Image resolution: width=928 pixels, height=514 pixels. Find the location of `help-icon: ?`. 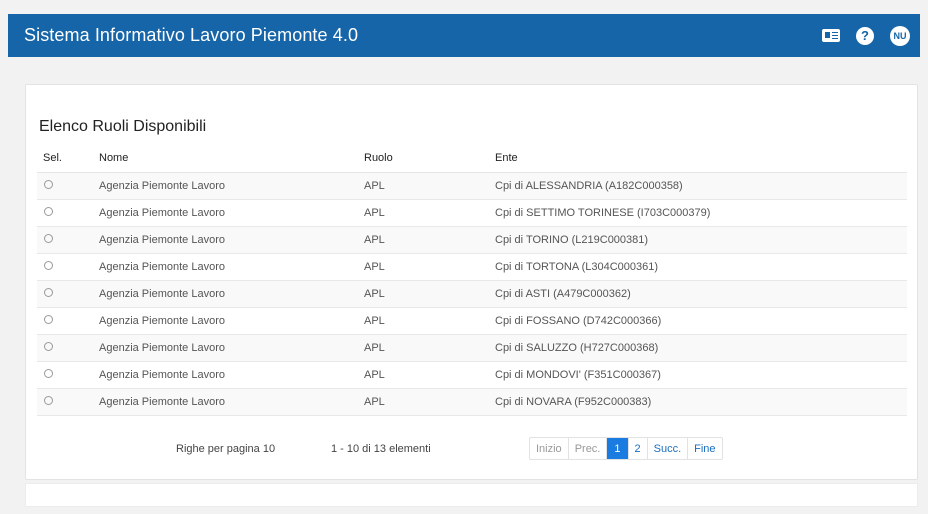

help-icon: ? is located at coordinates (865, 35).